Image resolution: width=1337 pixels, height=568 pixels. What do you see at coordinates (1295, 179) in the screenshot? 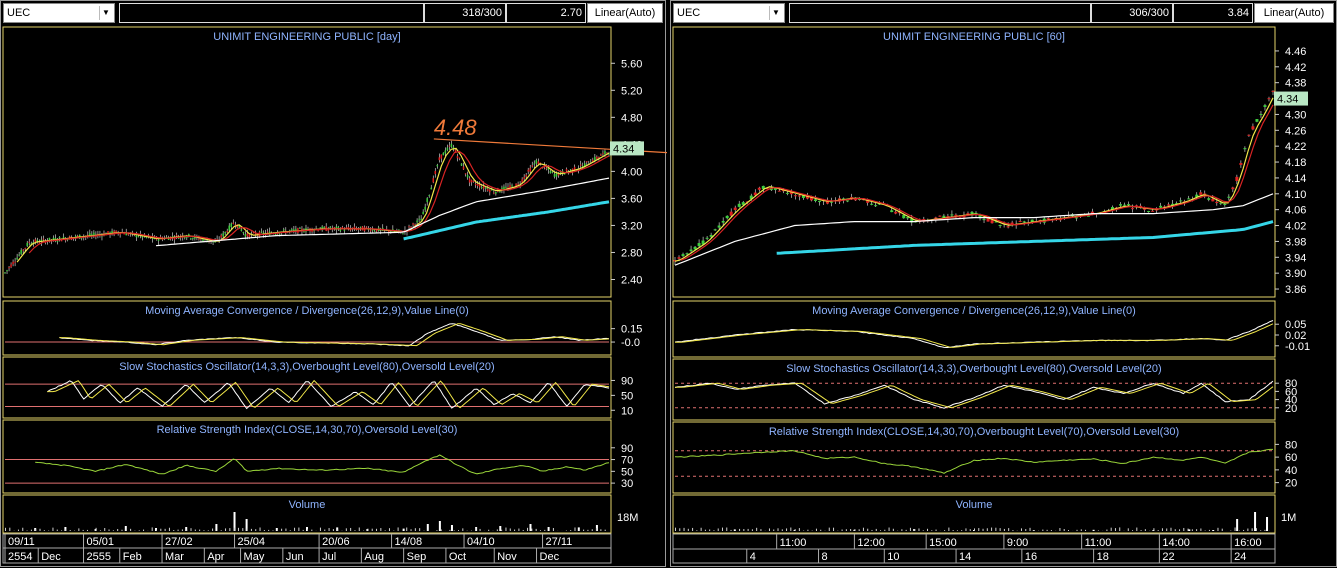
I see `y-tick-label: 4.14` at bounding box center [1295, 179].